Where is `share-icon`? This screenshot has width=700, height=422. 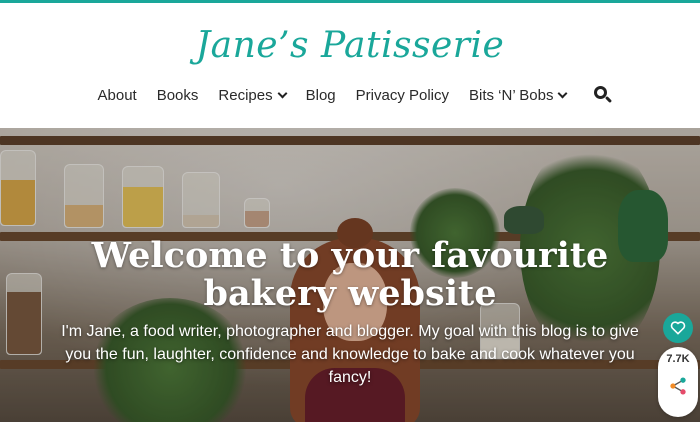
share-icon is located at coordinates (678, 386).